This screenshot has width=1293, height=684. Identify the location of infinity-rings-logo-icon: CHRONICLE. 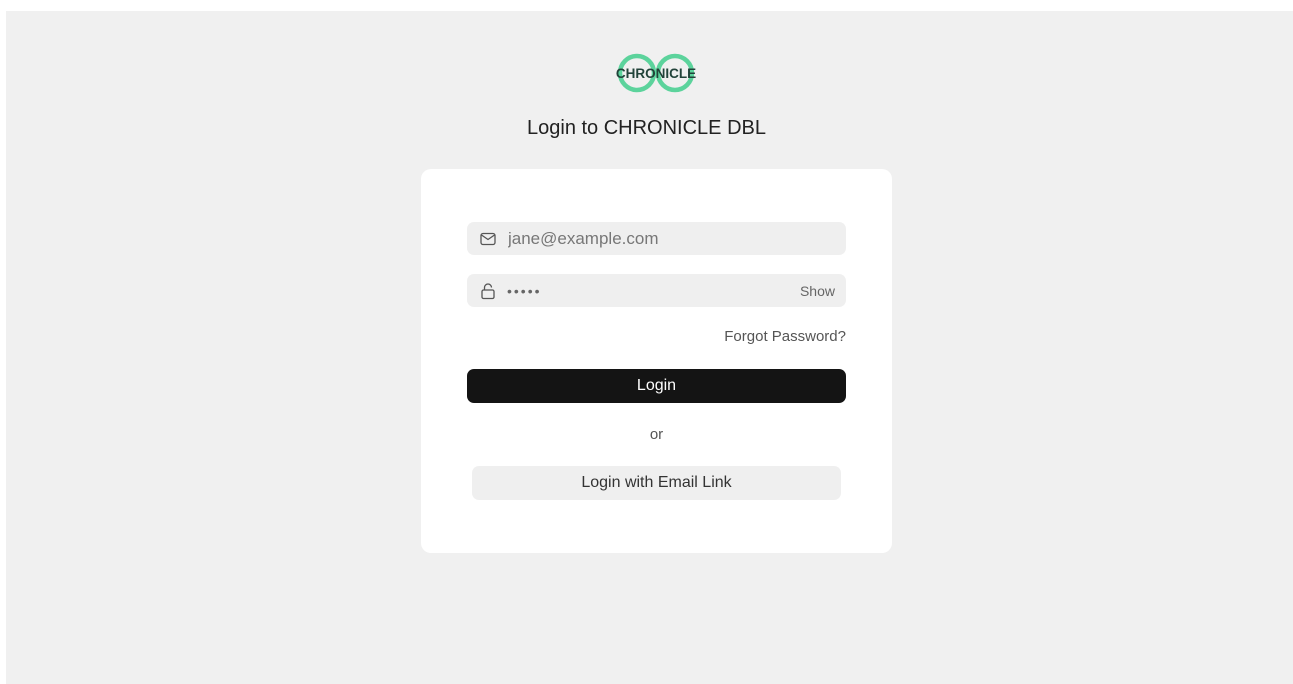
(656, 73).